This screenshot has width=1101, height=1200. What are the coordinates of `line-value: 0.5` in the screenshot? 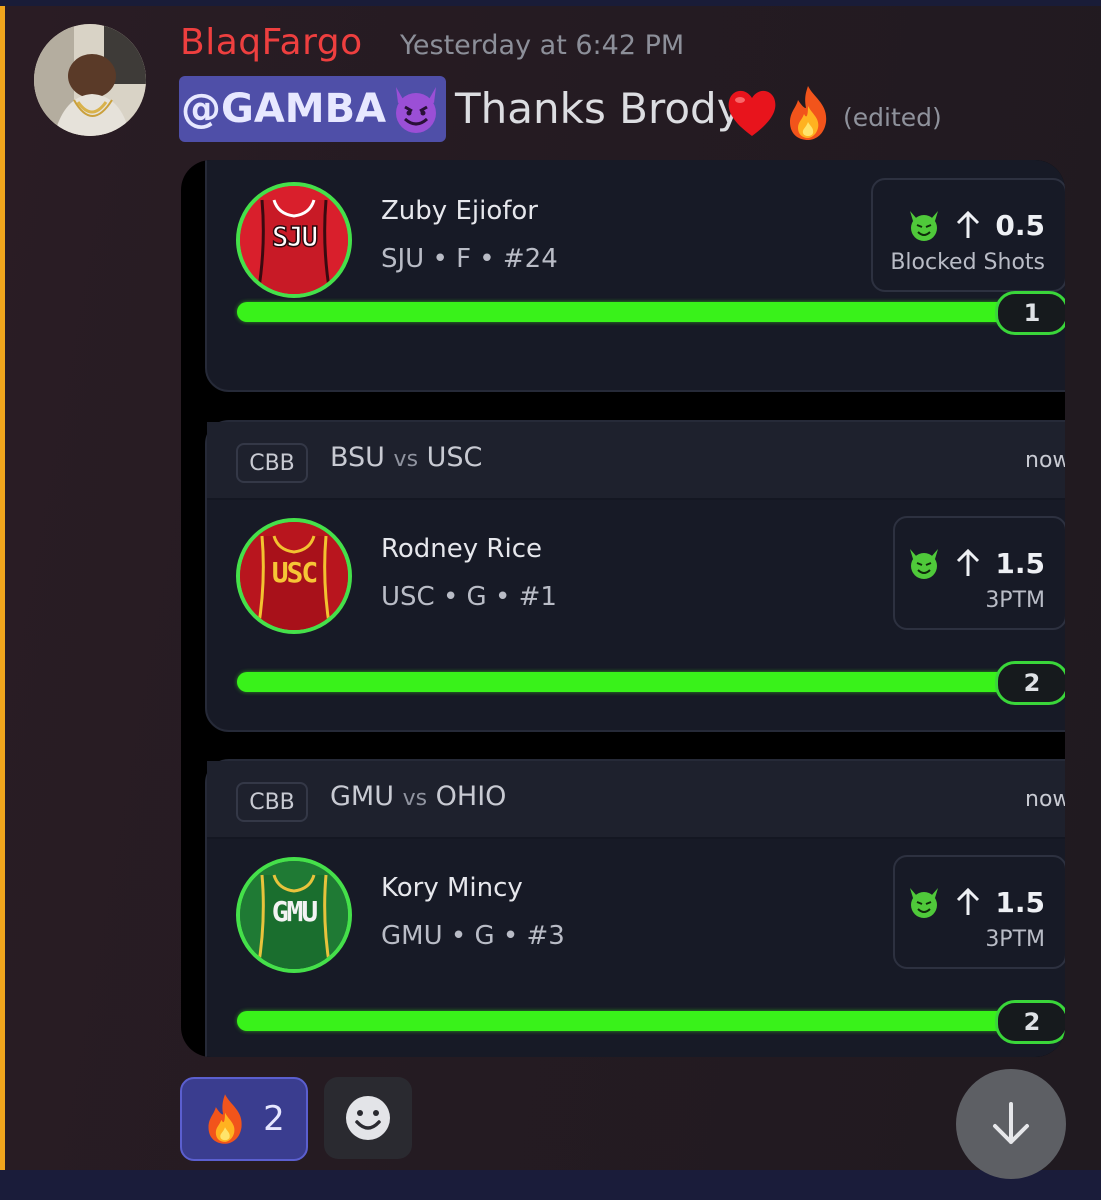 It's located at (1020, 225).